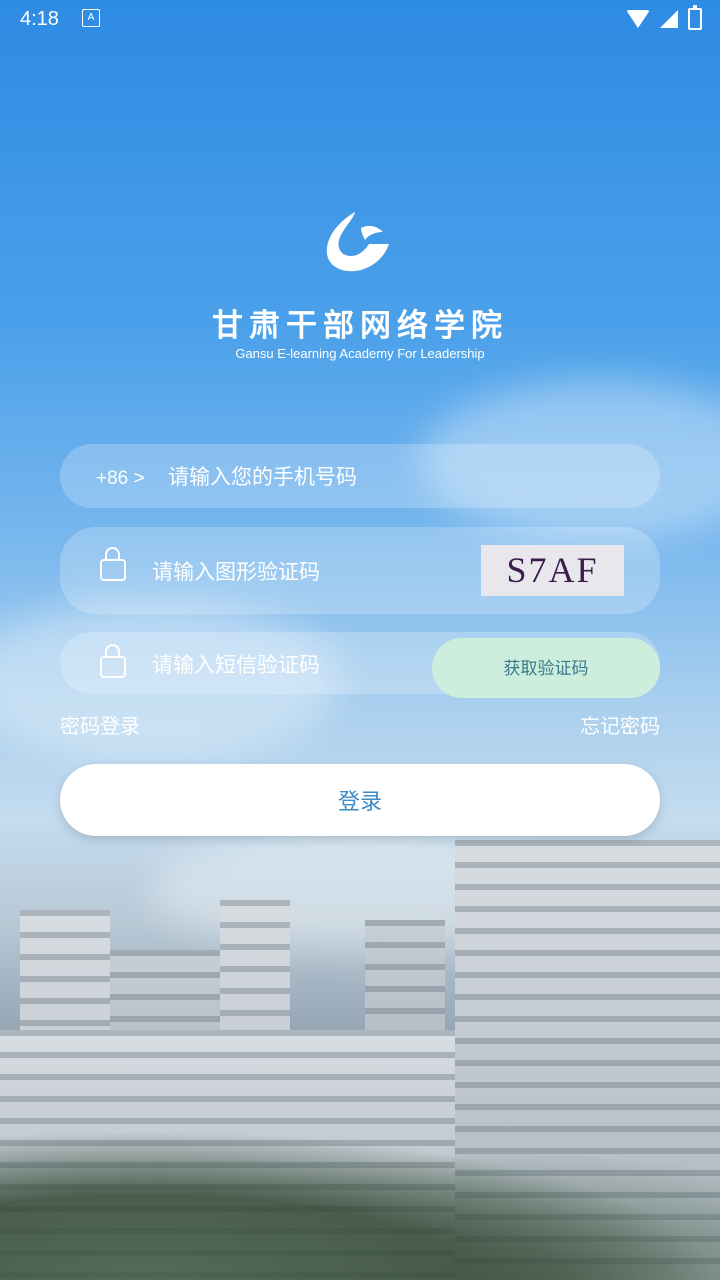 This screenshot has height=1280, width=720. I want to click on country-code-selector: +86 >, so click(120, 479).